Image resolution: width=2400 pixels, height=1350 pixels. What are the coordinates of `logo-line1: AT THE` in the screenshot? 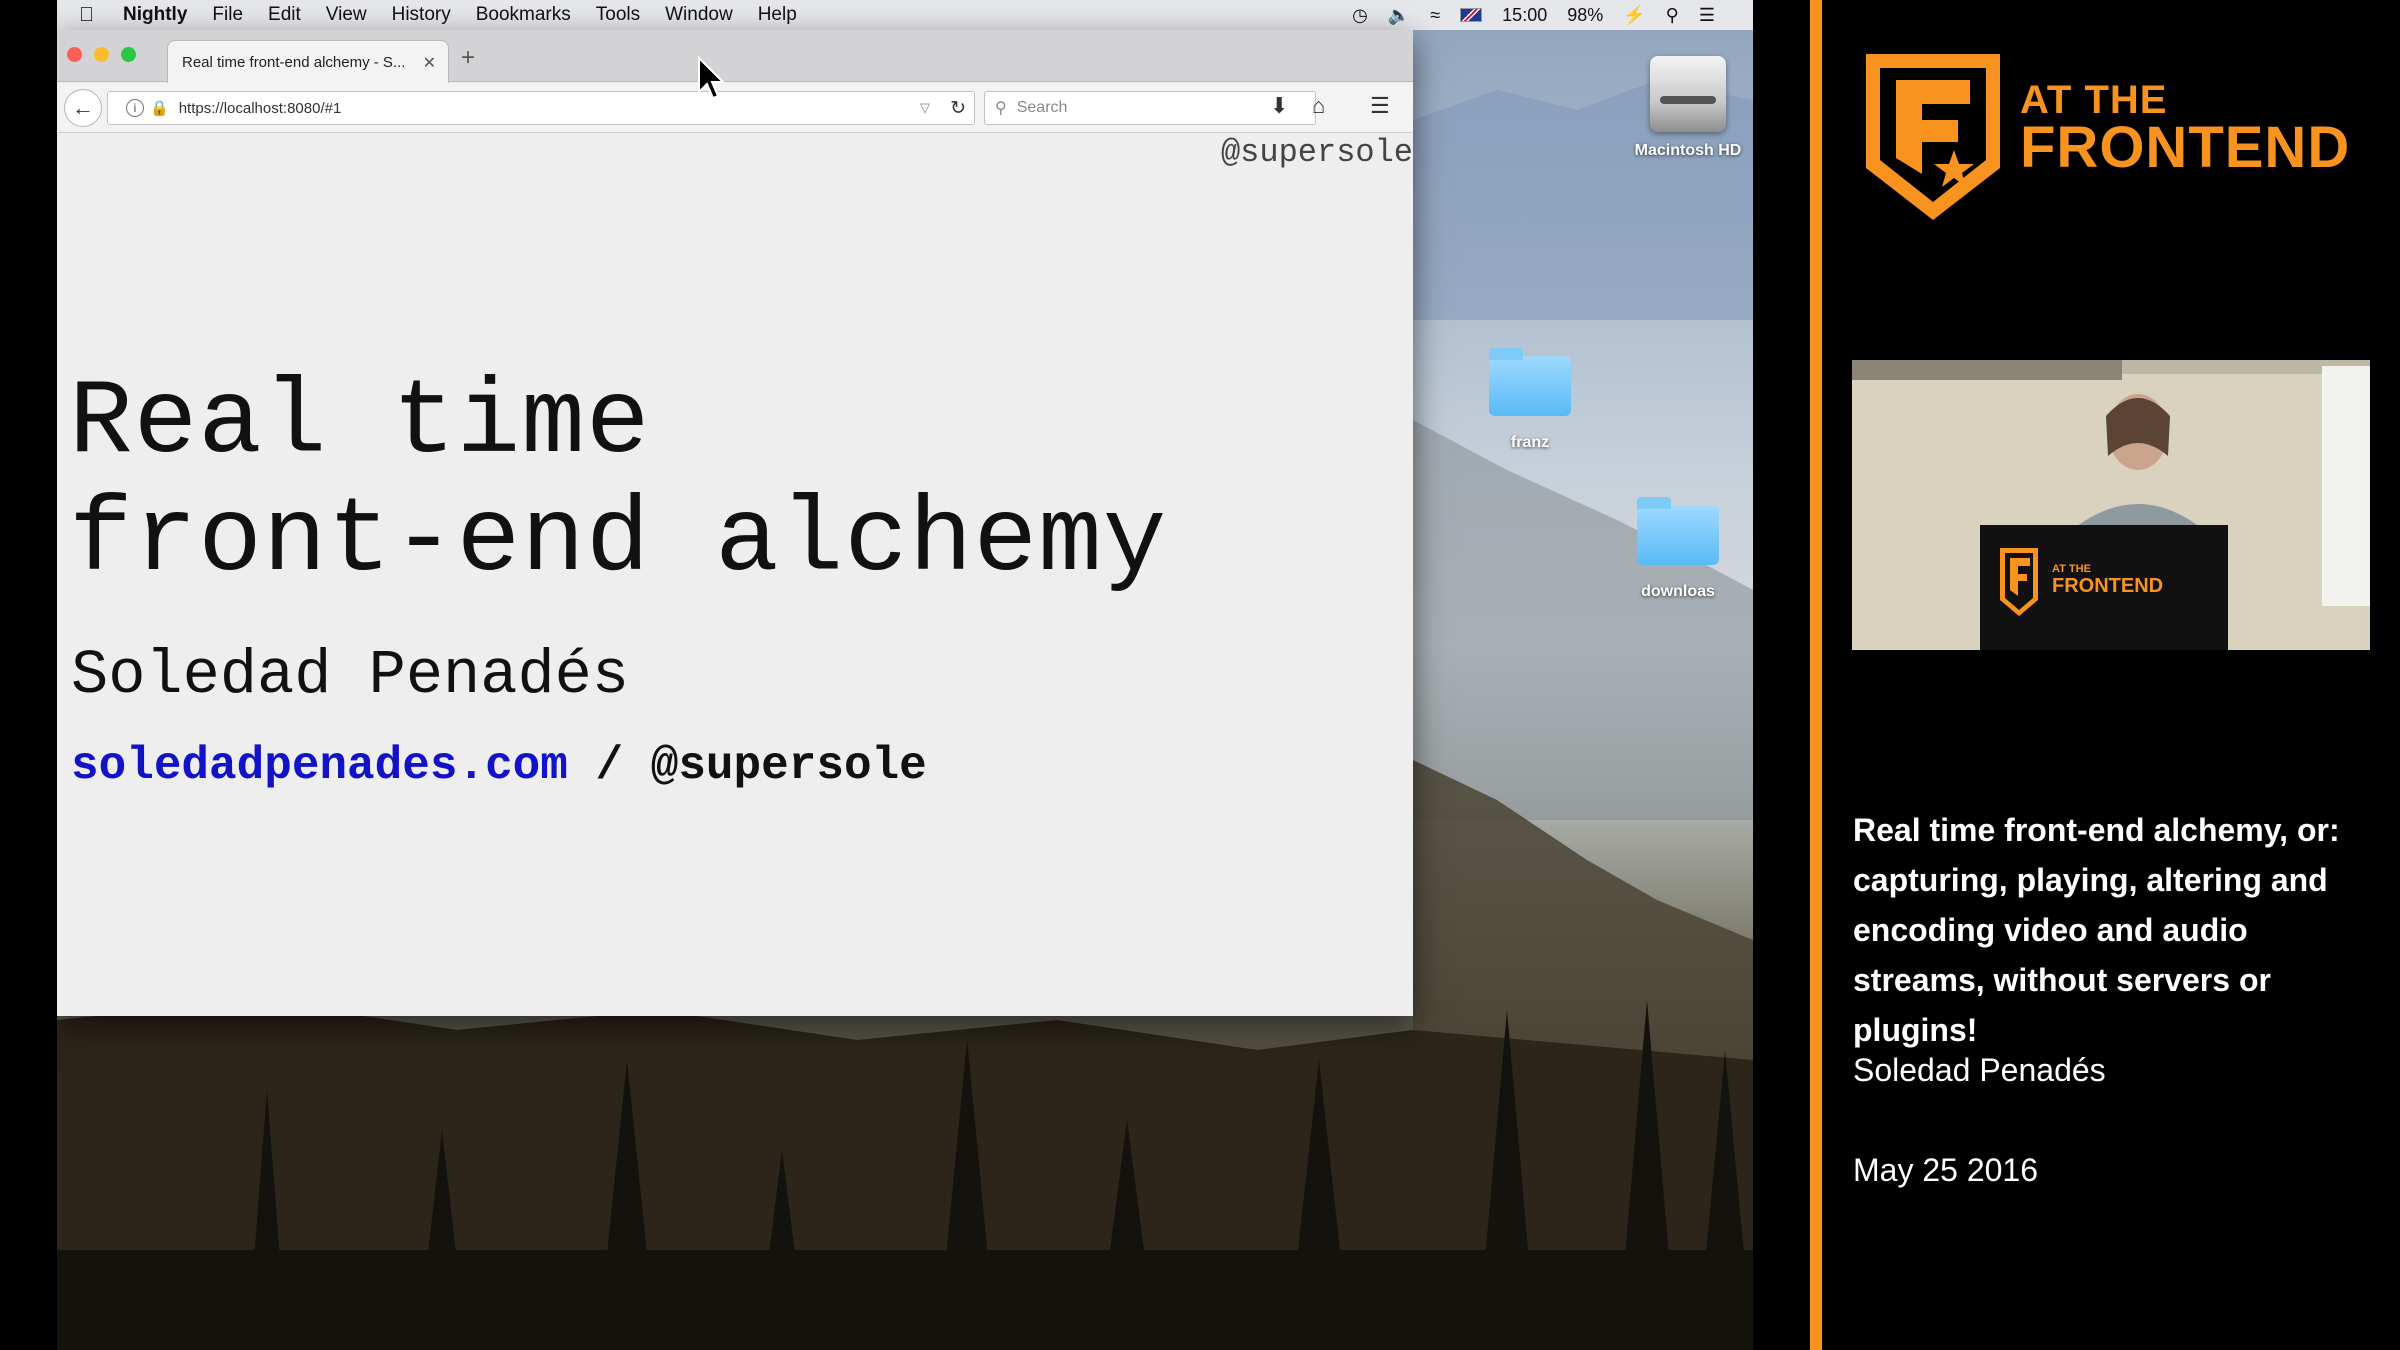 It's located at (2094, 100).